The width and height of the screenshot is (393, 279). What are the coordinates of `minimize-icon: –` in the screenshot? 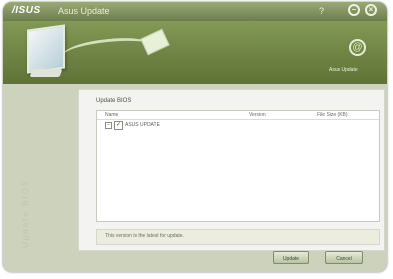 It's located at (354, 10).